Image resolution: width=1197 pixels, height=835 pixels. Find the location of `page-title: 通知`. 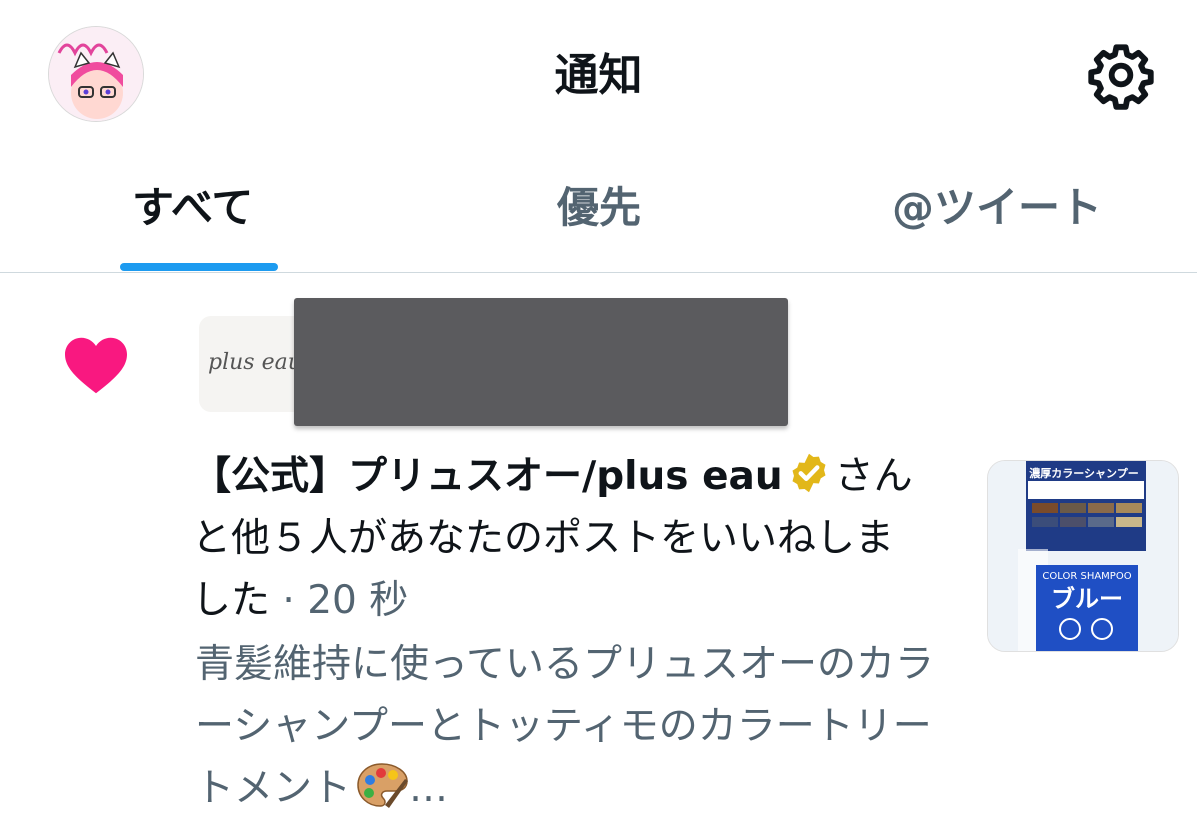

page-title: 通知 is located at coordinates (598, 75).